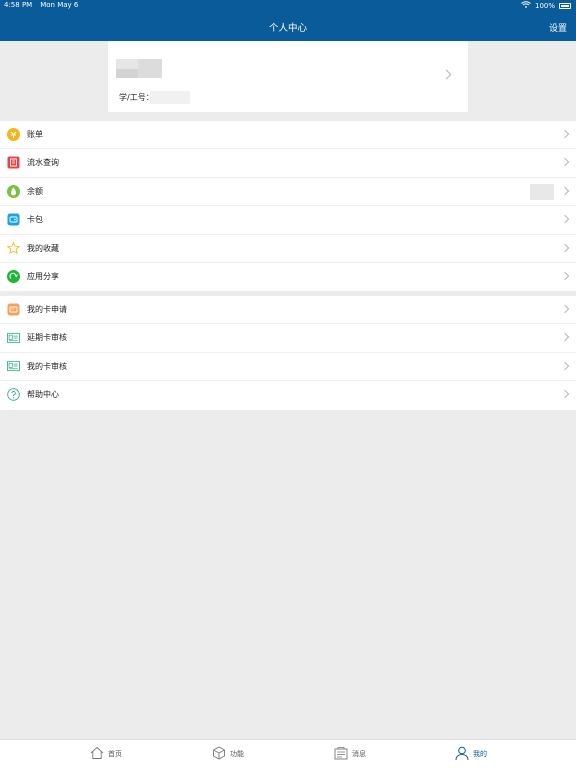 This screenshot has height=768, width=576. Describe the element at coordinates (13, 309) in the screenshot. I see `card-apply-icon` at that location.